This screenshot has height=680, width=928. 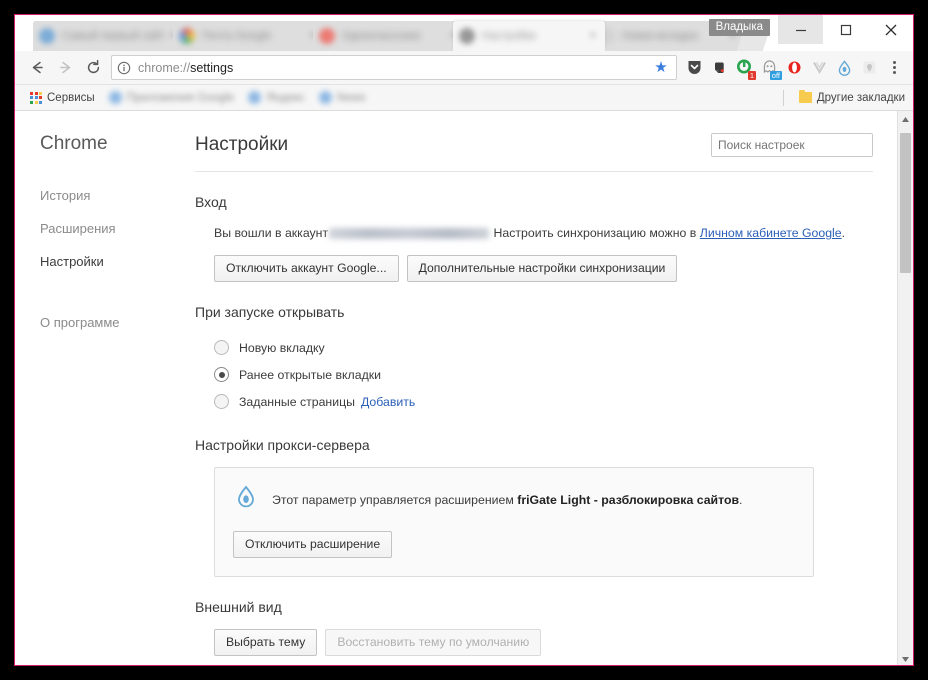 I want to click on bookmark-label: Сервисы, so click(x=71, y=97).